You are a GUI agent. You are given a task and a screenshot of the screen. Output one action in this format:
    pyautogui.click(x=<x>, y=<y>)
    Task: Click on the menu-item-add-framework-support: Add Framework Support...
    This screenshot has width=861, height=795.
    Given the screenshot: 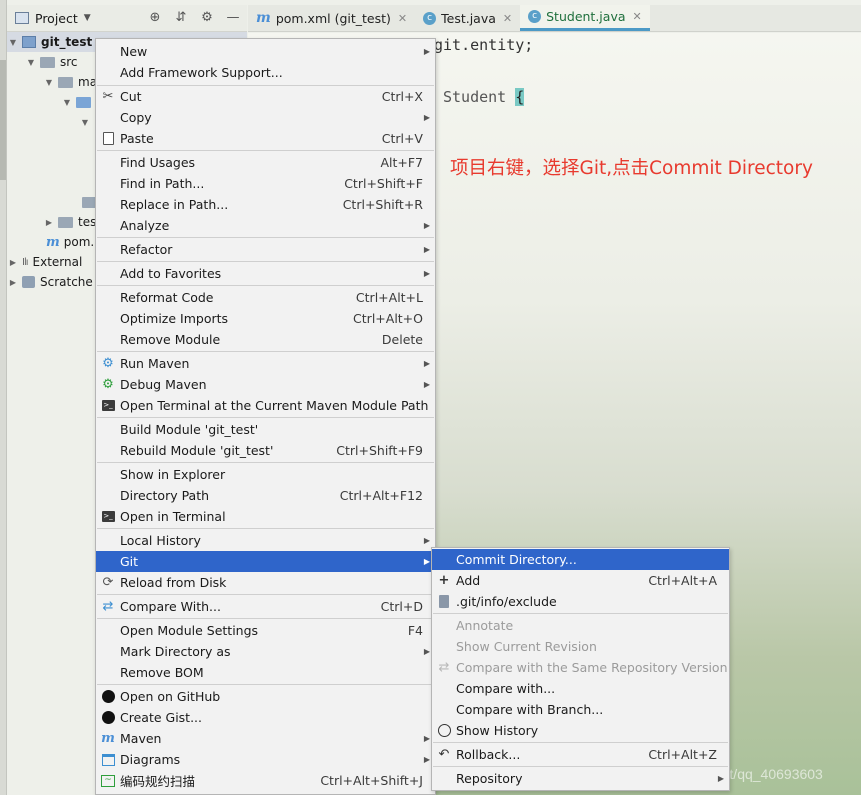 What is the action you would take?
    pyautogui.click(x=265, y=72)
    